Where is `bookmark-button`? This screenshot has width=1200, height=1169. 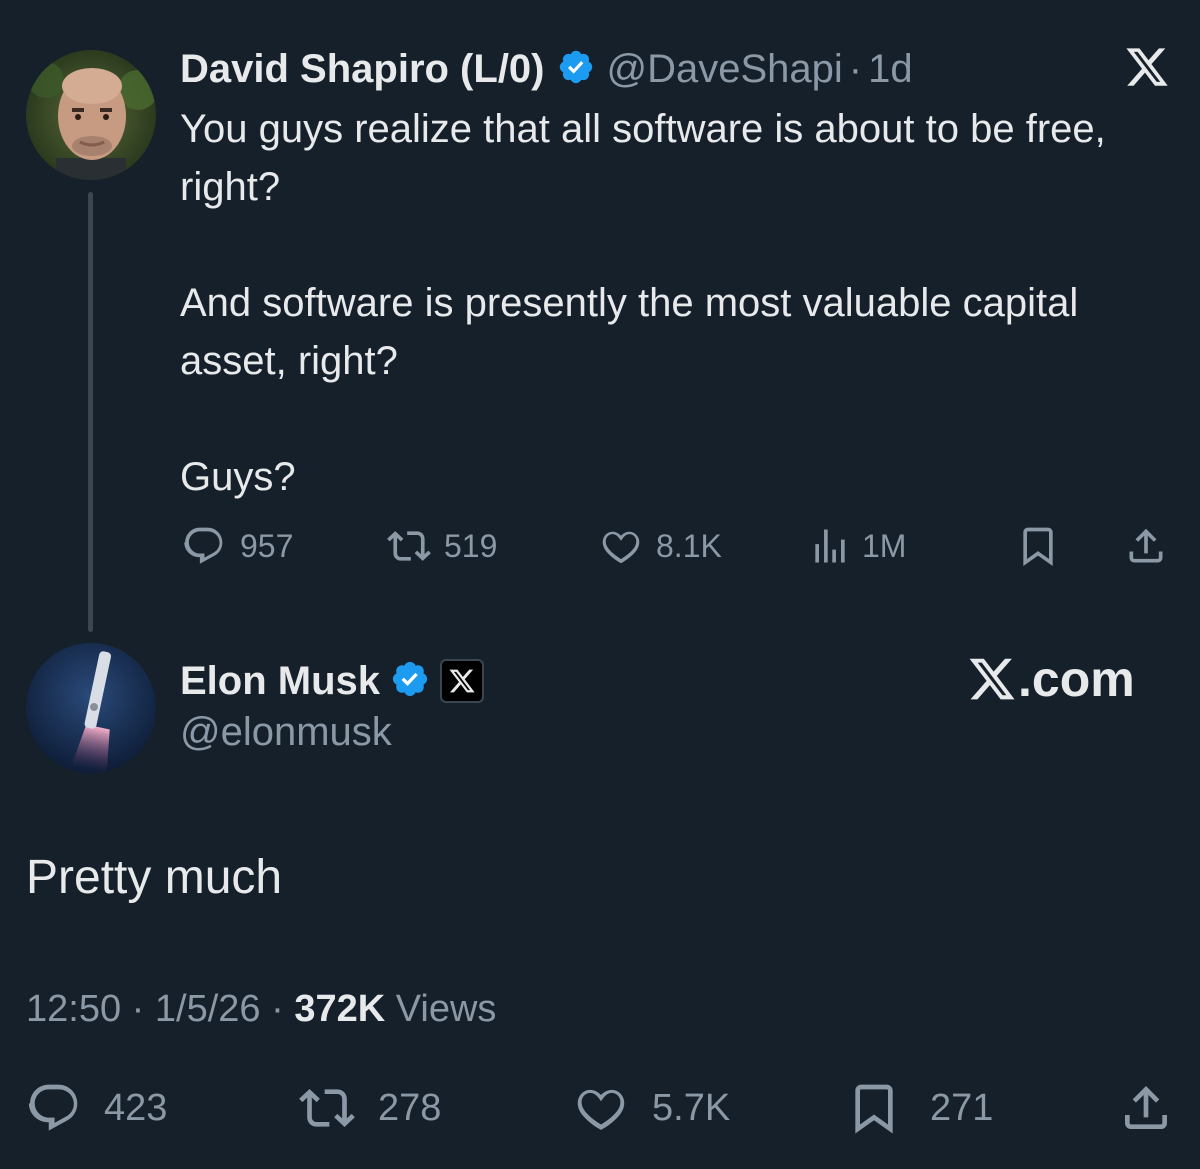 bookmark-button is located at coordinates (1038, 546).